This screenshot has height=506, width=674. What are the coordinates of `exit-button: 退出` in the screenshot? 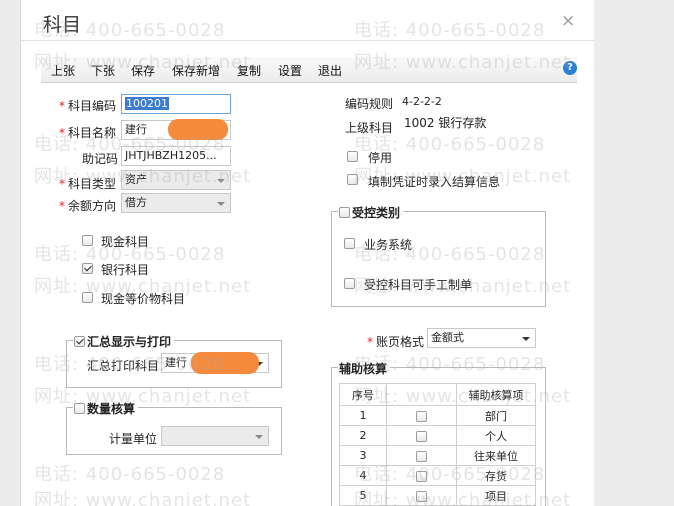 It's located at (330, 70).